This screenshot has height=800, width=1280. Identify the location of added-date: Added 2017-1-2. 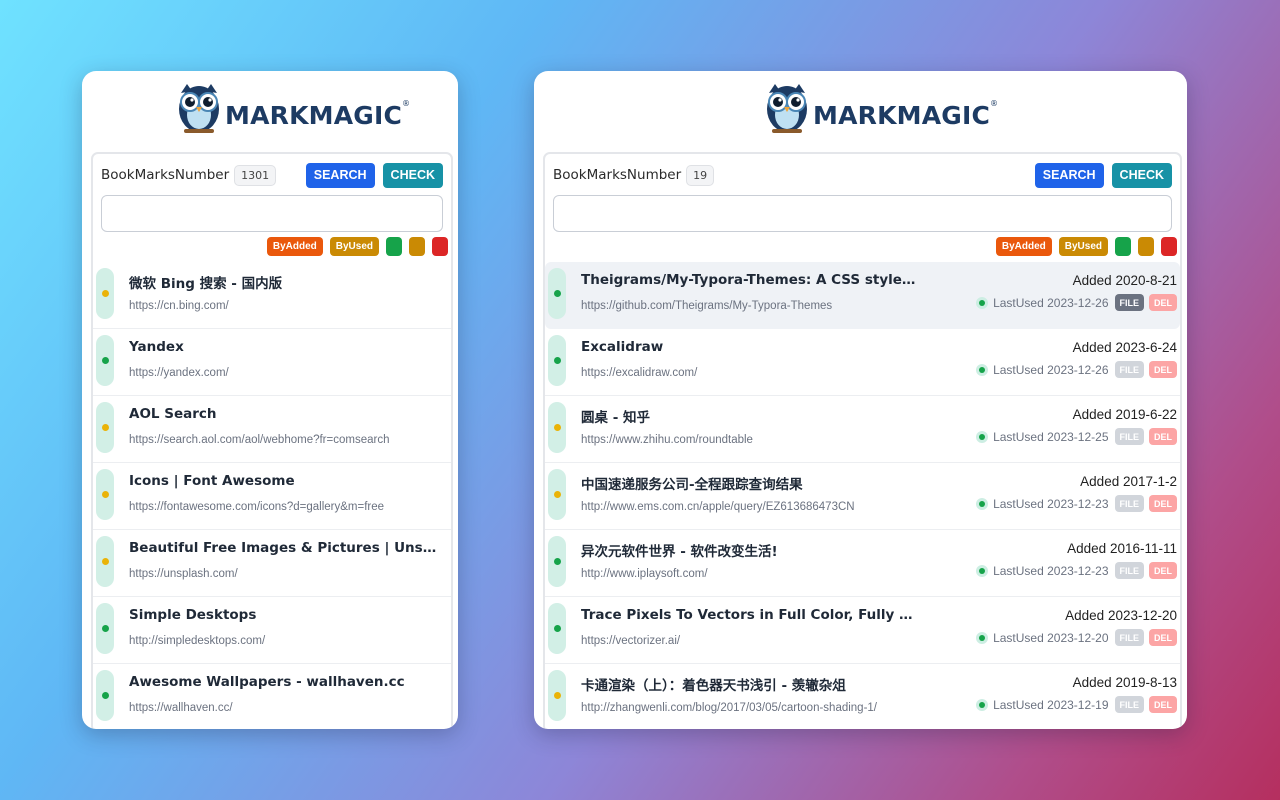
(1128, 481).